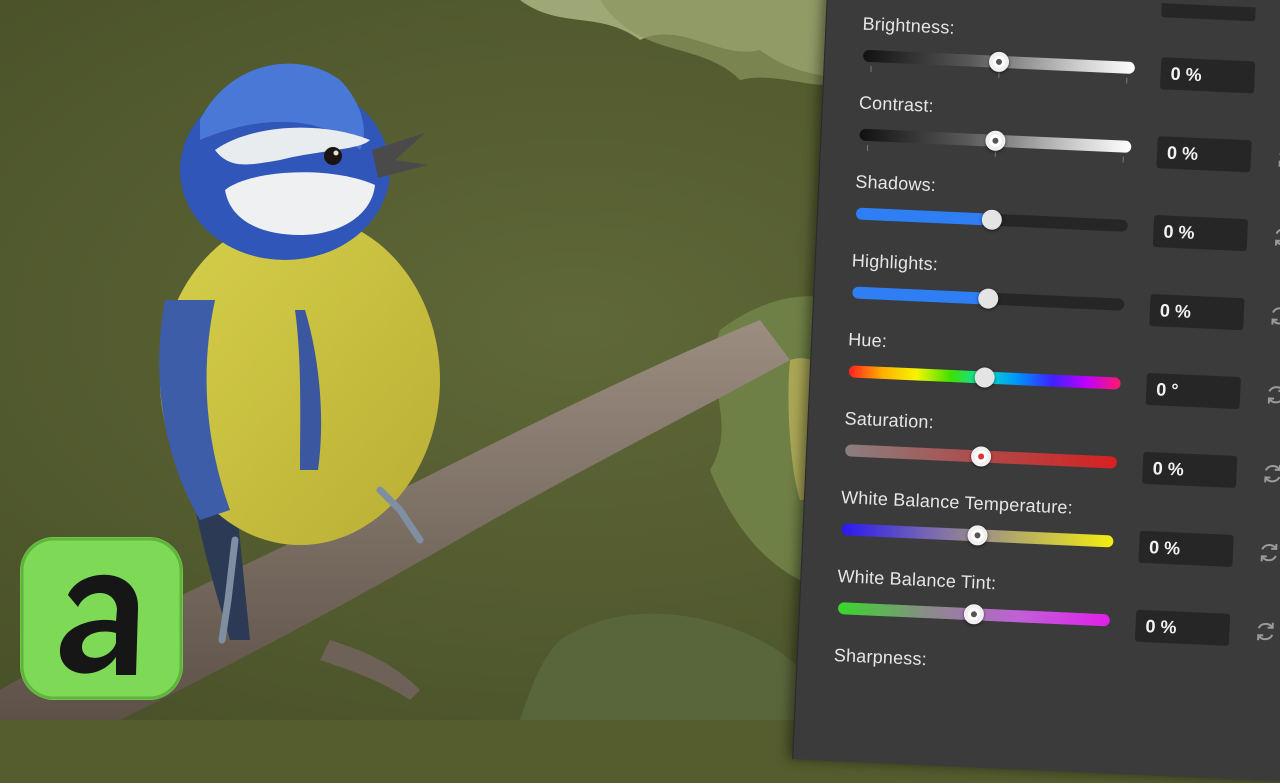 The height and width of the screenshot is (783, 1280). I want to click on white-balance-tint-slider-track, so click(974, 614).